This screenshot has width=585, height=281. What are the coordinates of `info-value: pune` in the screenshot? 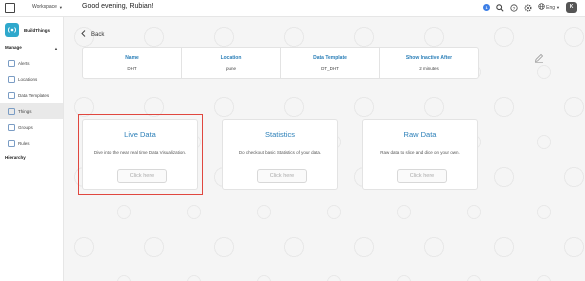 It's located at (230, 68).